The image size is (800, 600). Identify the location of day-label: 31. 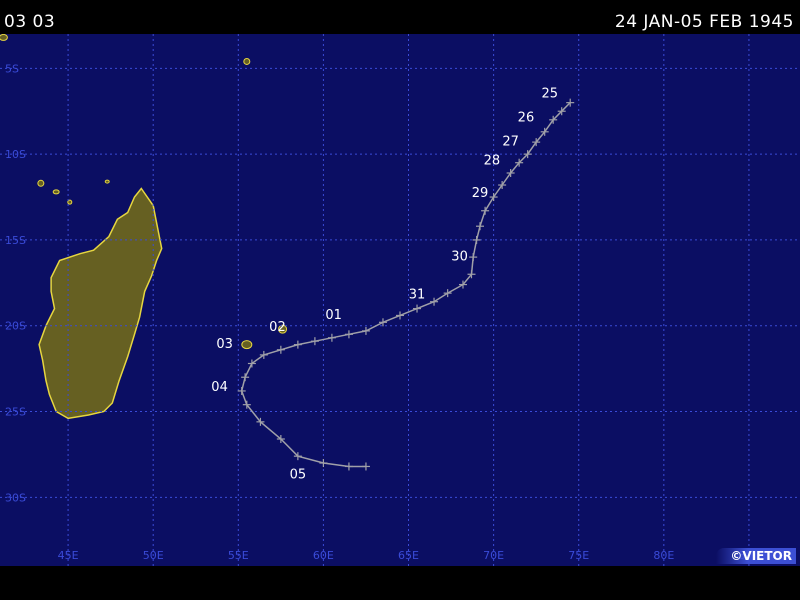
(417, 294).